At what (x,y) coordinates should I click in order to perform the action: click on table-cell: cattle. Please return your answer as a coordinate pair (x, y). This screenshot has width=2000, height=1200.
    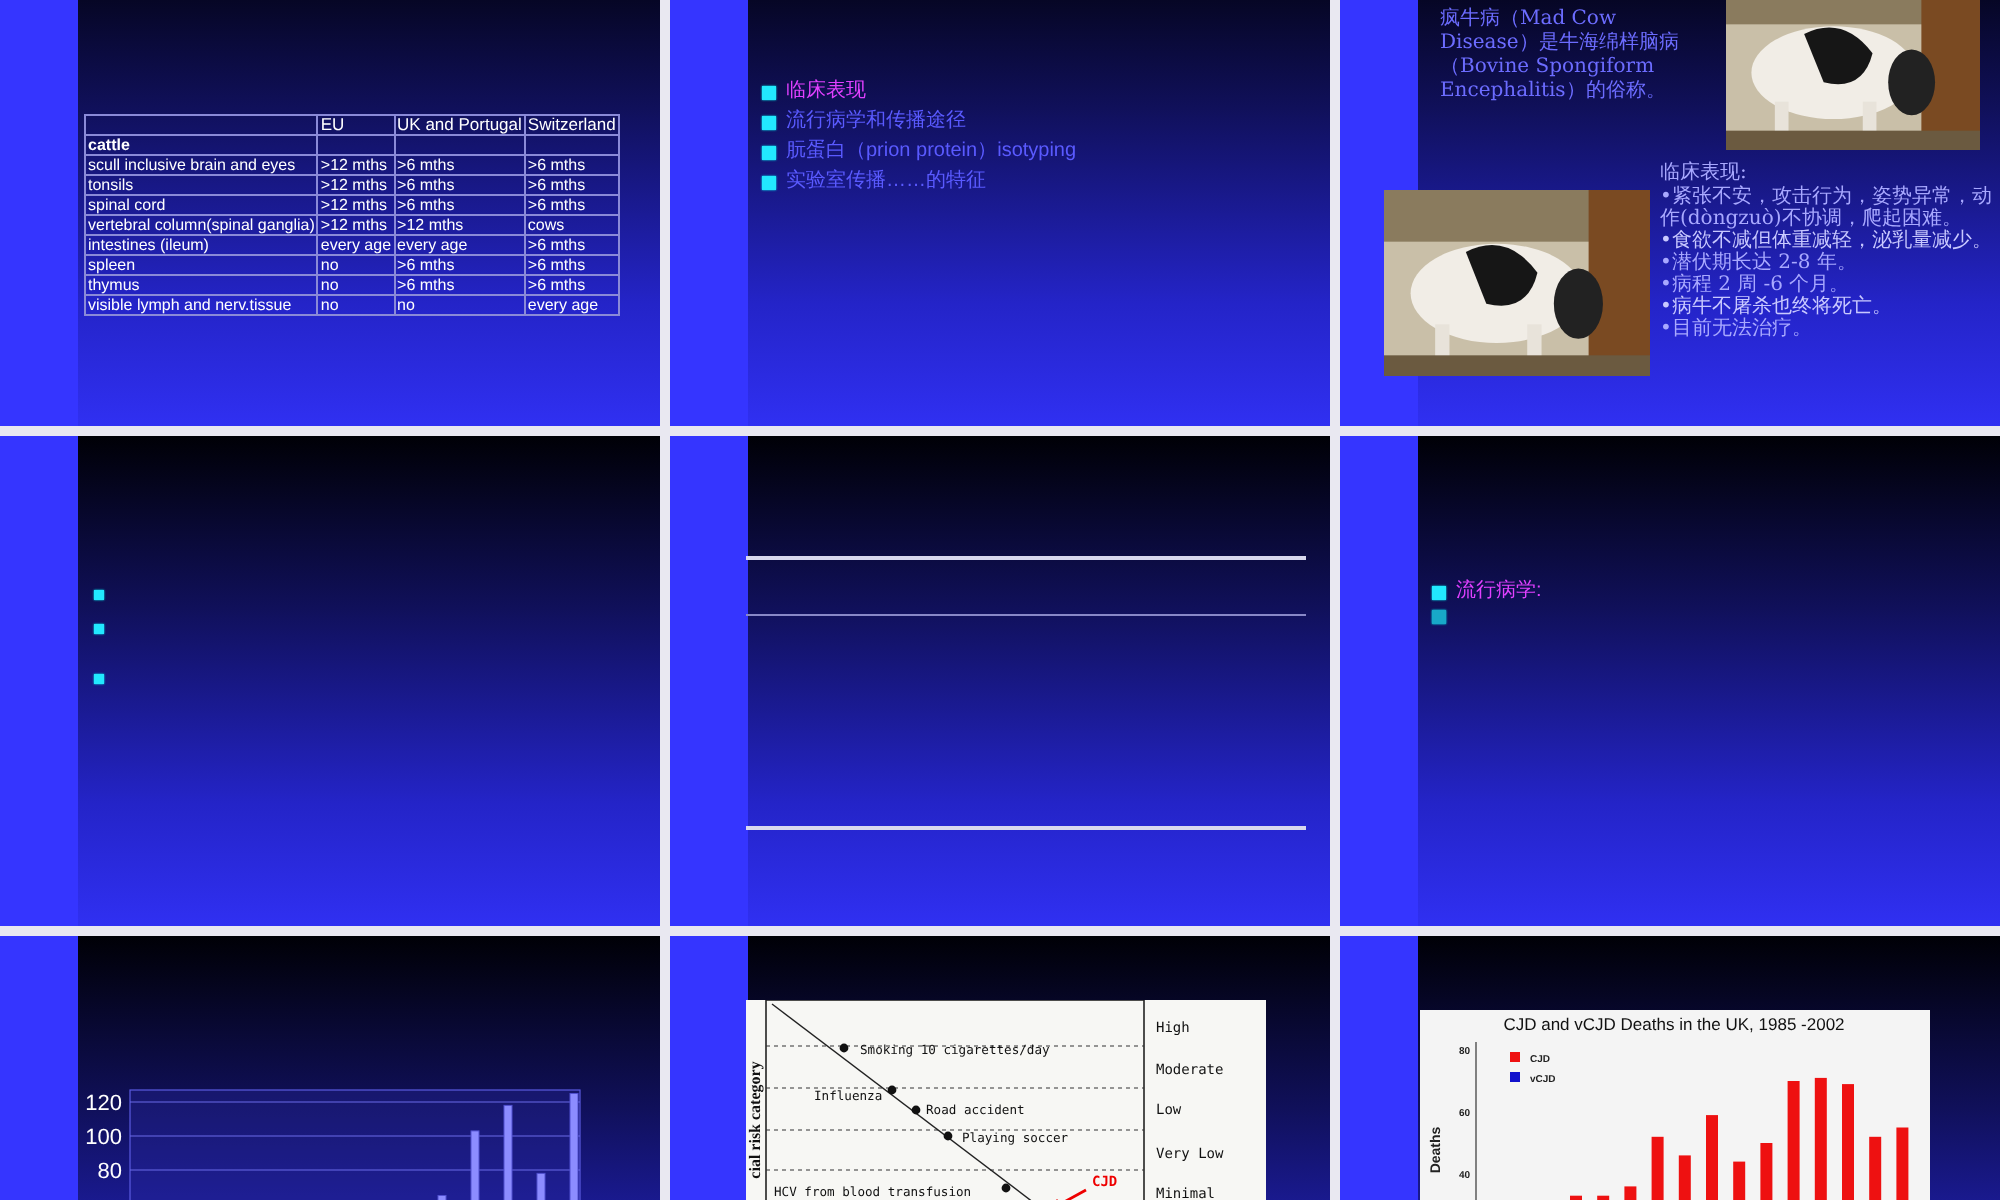
    Looking at the image, I should click on (201, 145).